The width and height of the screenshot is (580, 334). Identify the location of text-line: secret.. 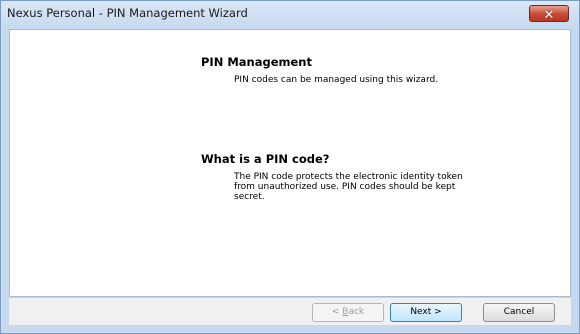
(249, 197).